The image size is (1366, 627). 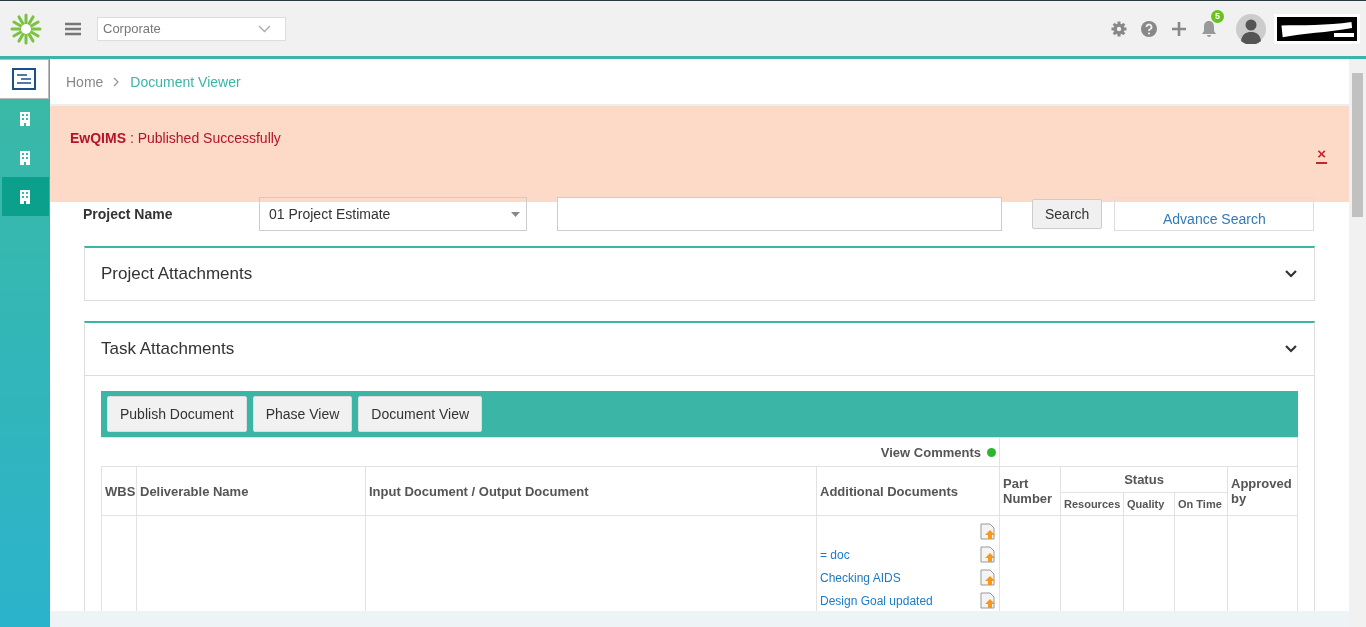 What do you see at coordinates (128, 214) in the screenshot?
I see `field-label: Project Name` at bounding box center [128, 214].